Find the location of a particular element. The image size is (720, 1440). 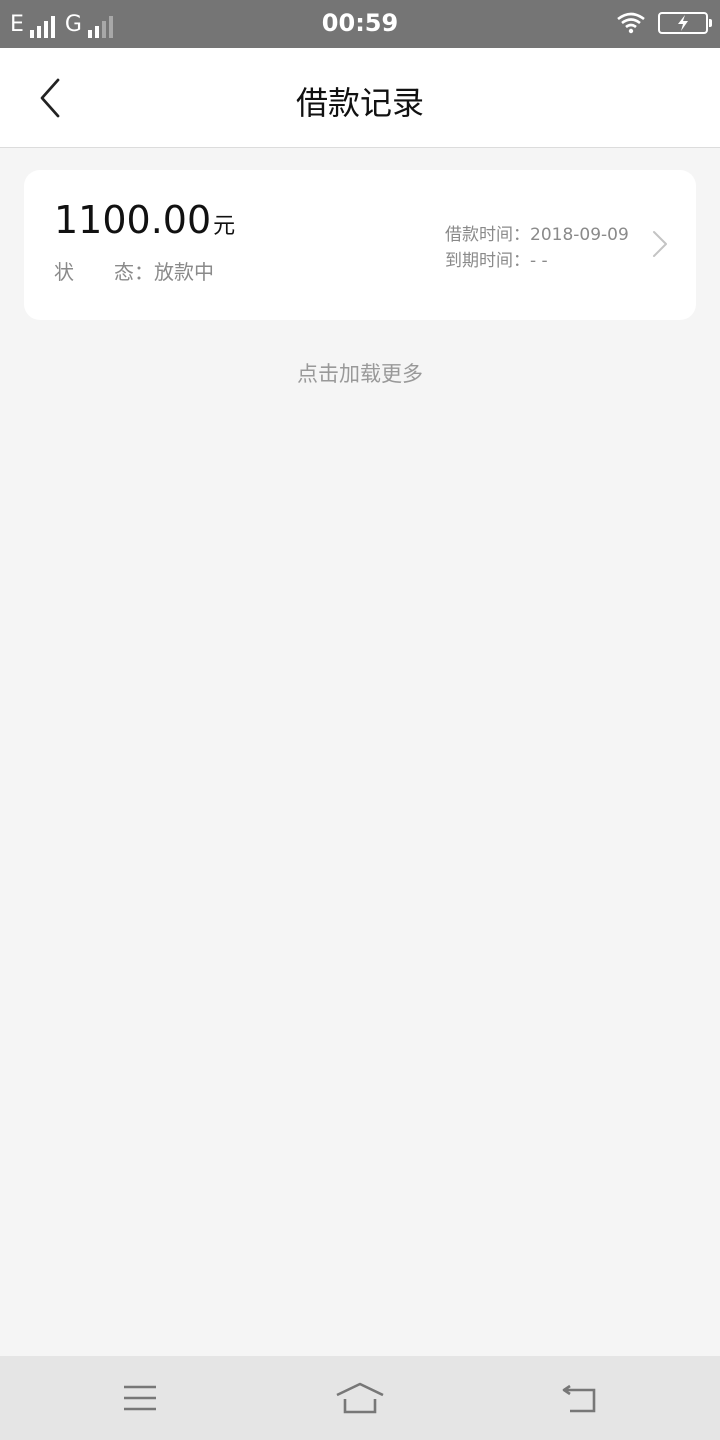

amount-unit: 元 is located at coordinates (224, 226).